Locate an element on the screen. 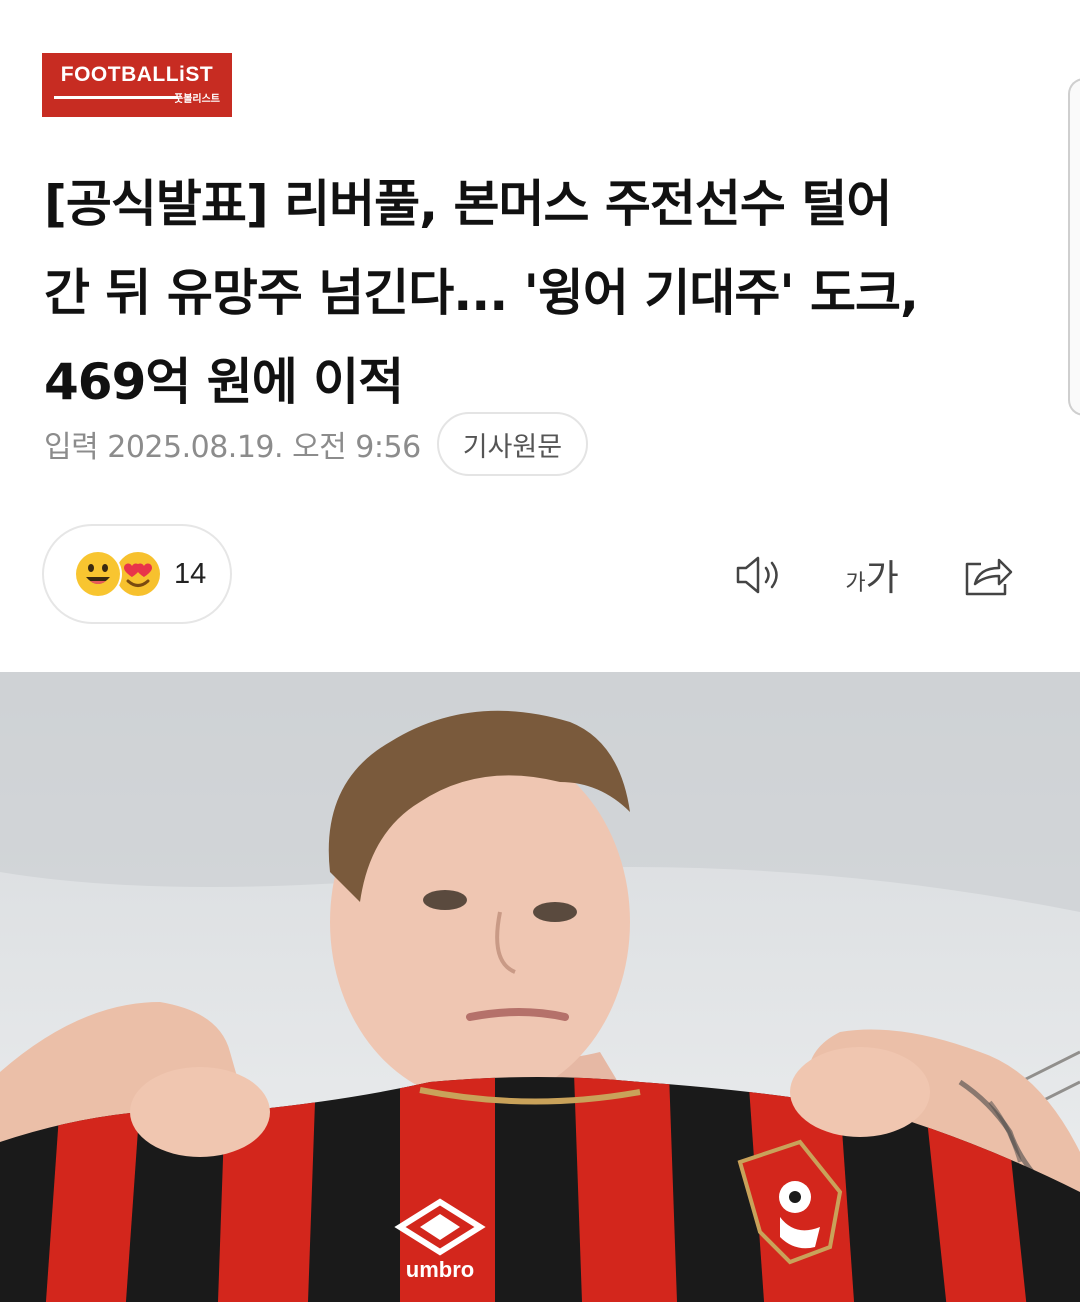 The height and width of the screenshot is (1302, 1080). heart-eyes-emoji is located at coordinates (138, 574).